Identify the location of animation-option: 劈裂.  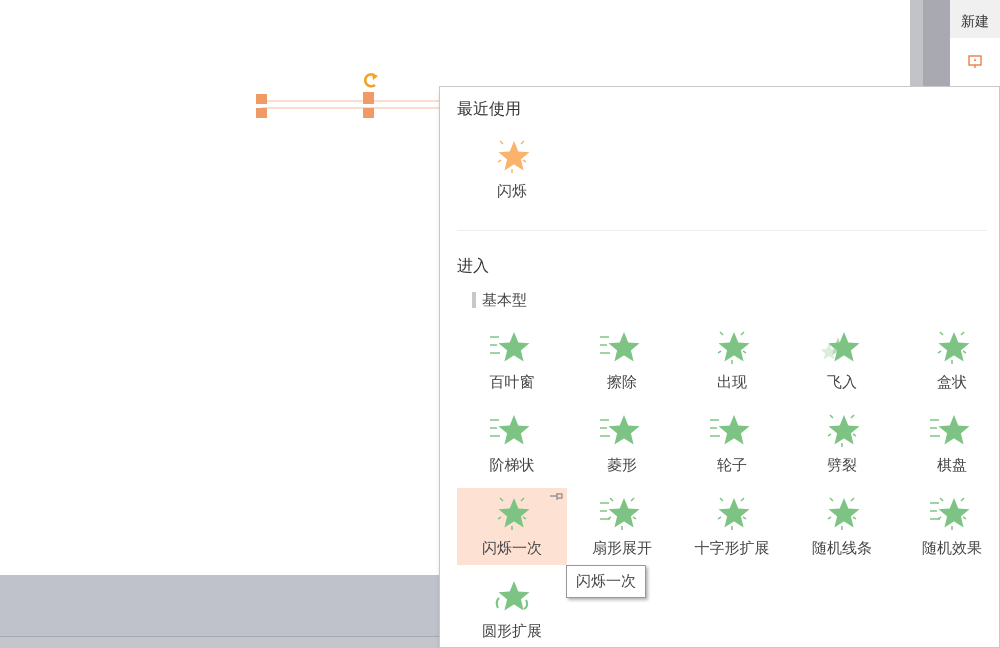
(842, 443).